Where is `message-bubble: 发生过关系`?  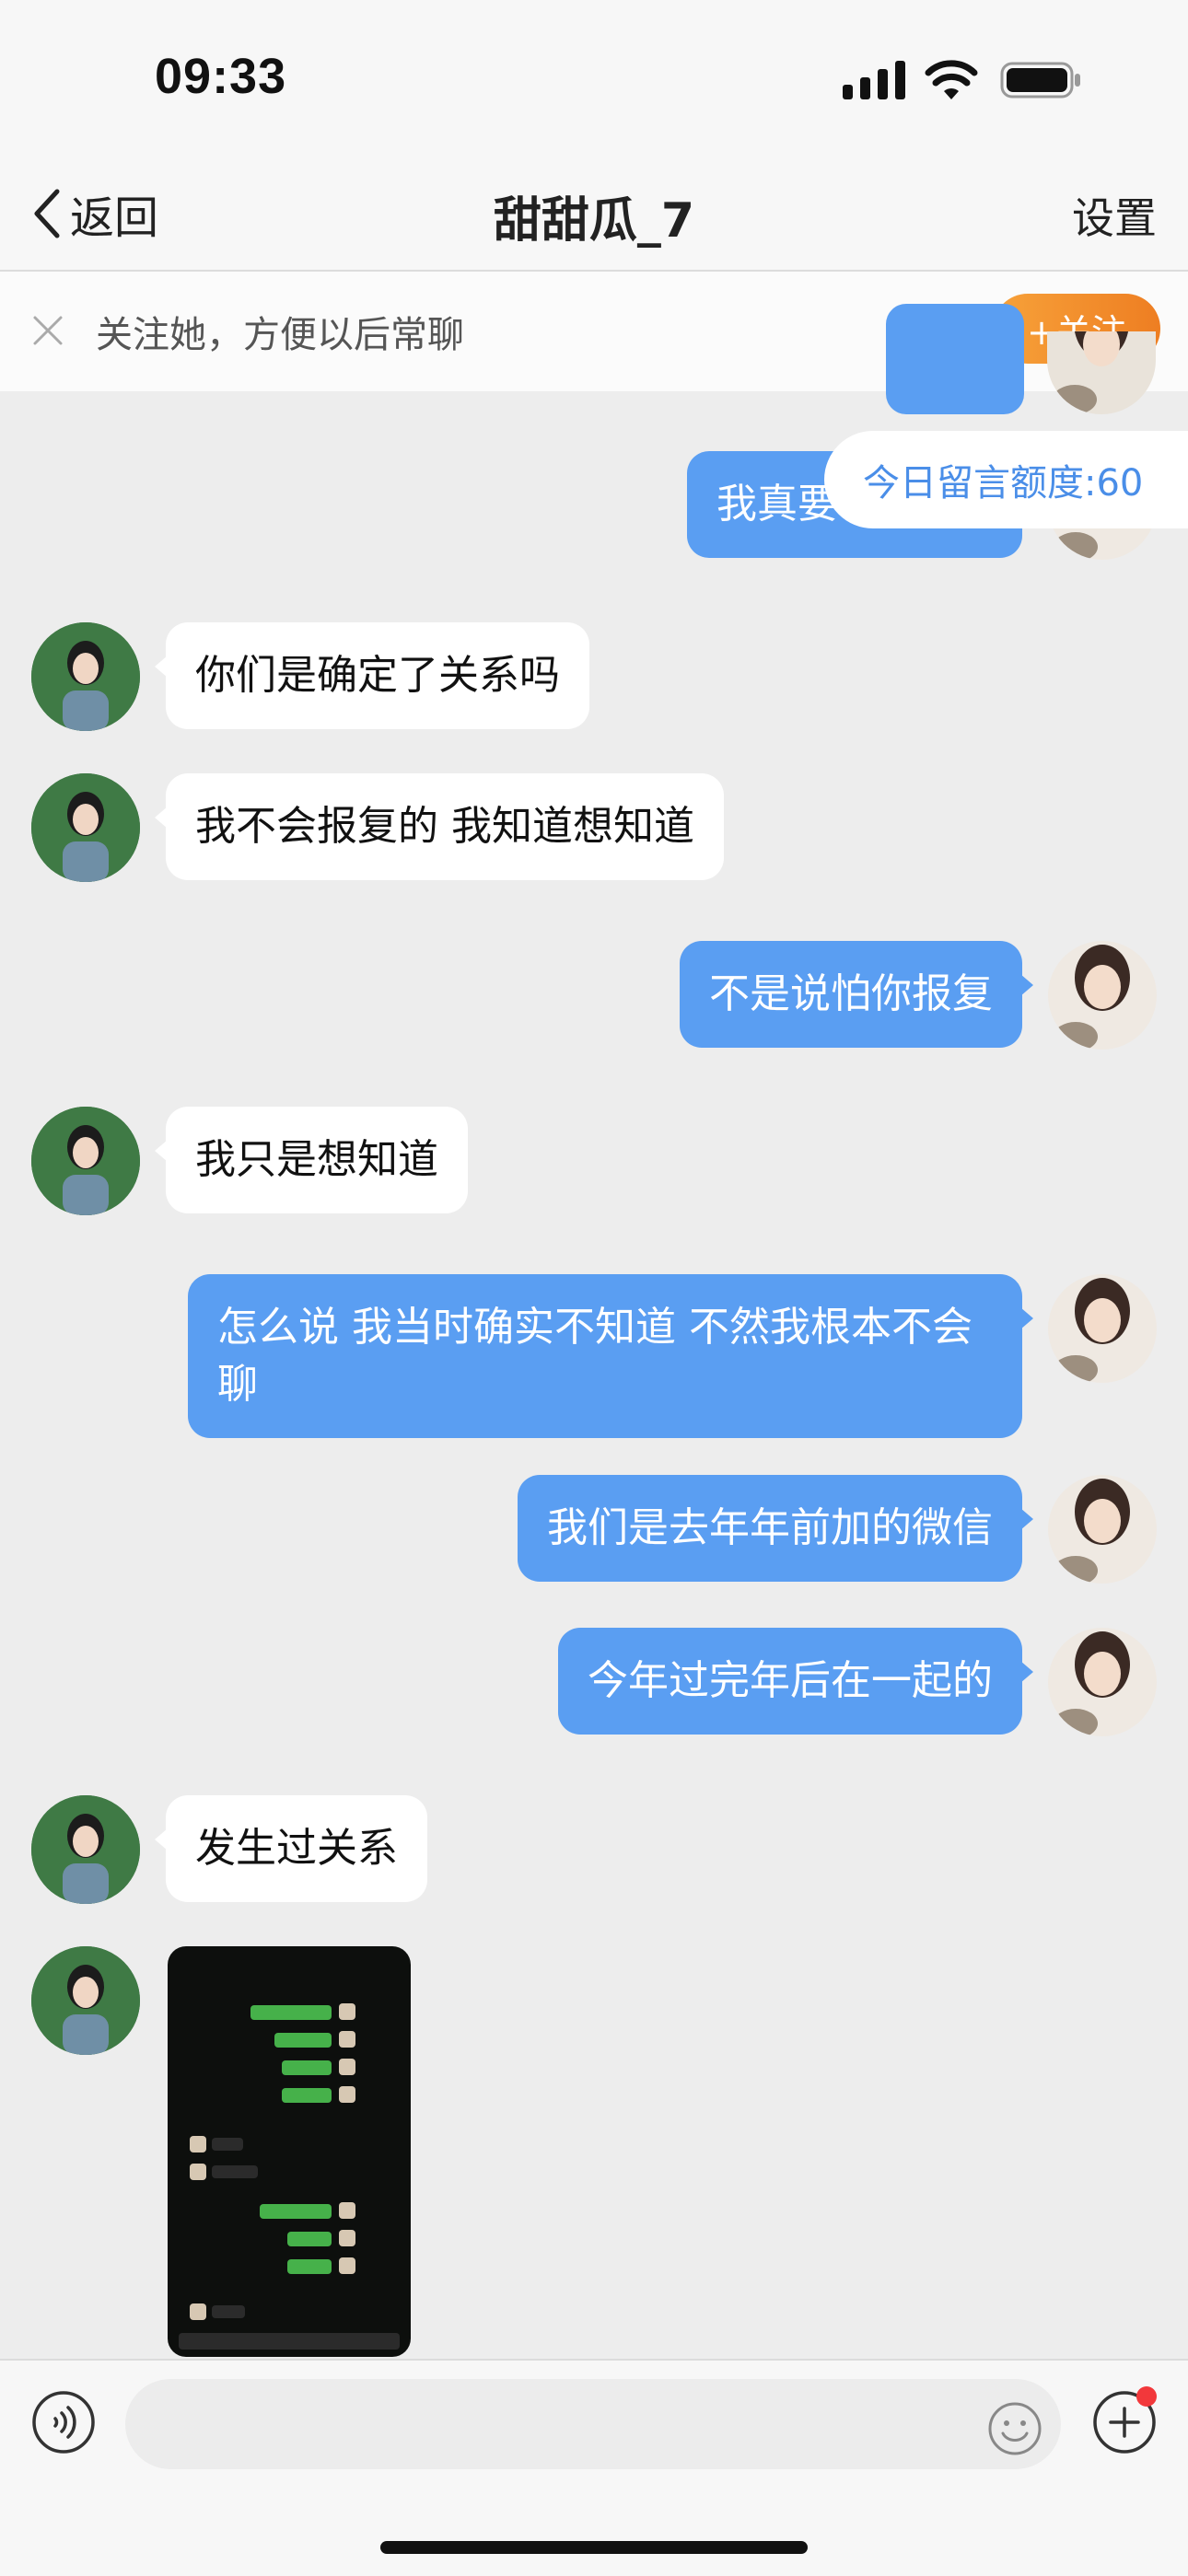 message-bubble: 发生过关系 is located at coordinates (291, 1848).